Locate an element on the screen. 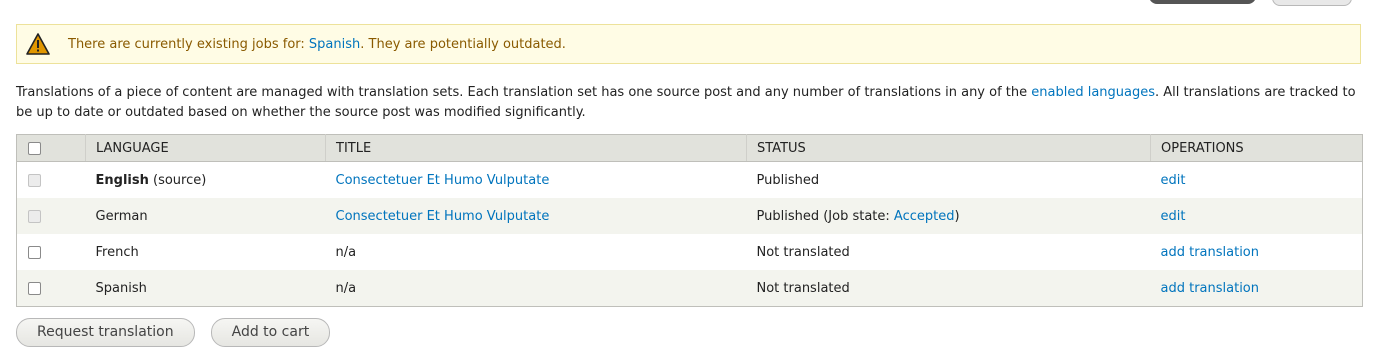 This screenshot has height=356, width=1387. status-suffix: ) is located at coordinates (957, 216).